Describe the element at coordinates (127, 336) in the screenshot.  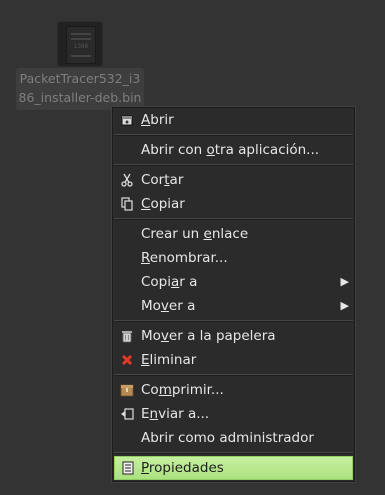
I see `trash-icon` at that location.